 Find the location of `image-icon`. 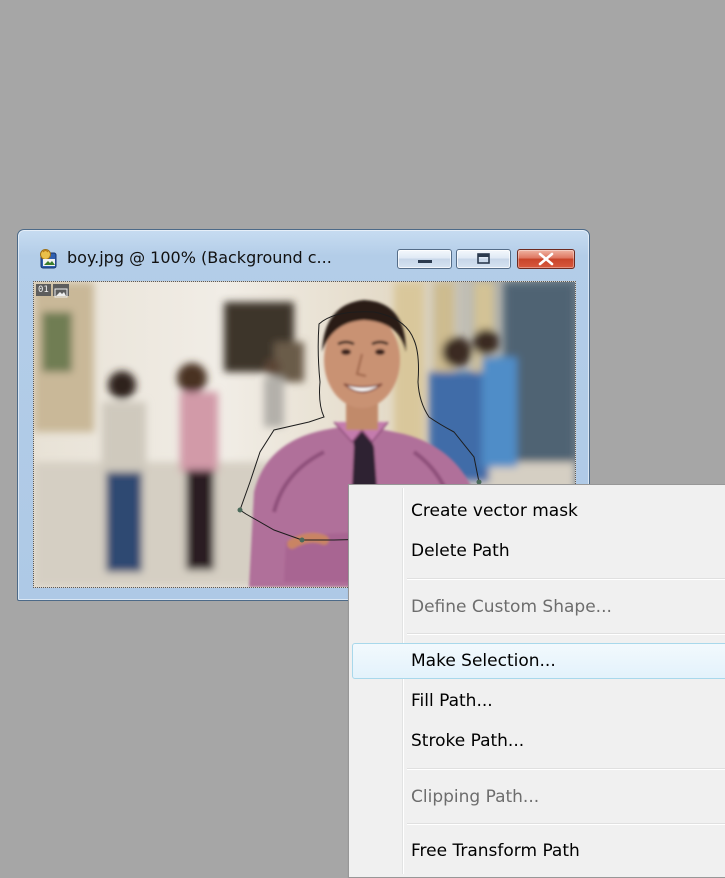

image-icon is located at coordinates (60, 291).